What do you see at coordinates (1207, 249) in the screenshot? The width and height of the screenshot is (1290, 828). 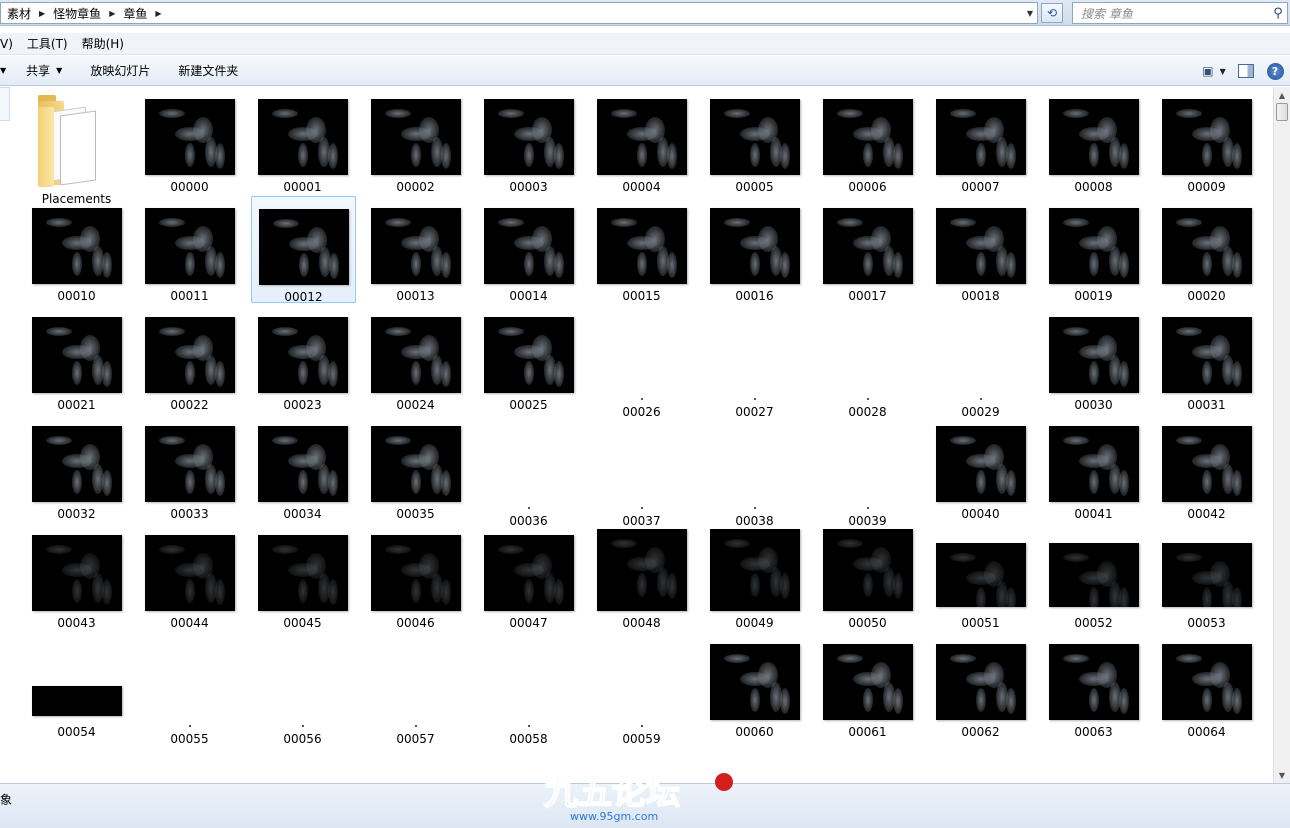 I see `file-item: 00020` at bounding box center [1207, 249].